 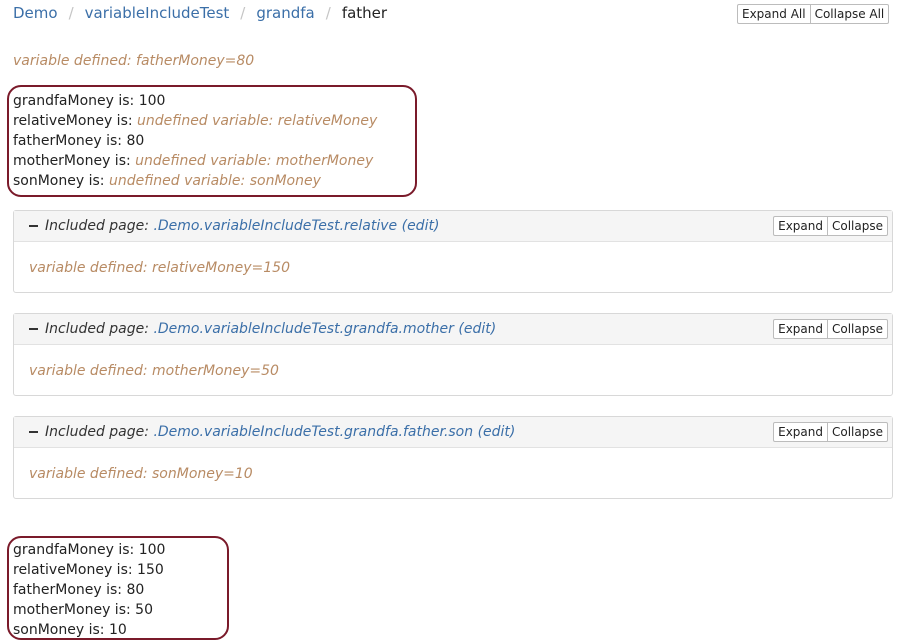 I want to click on line-value: undefined variable: relativeMoney, so click(x=257, y=121).